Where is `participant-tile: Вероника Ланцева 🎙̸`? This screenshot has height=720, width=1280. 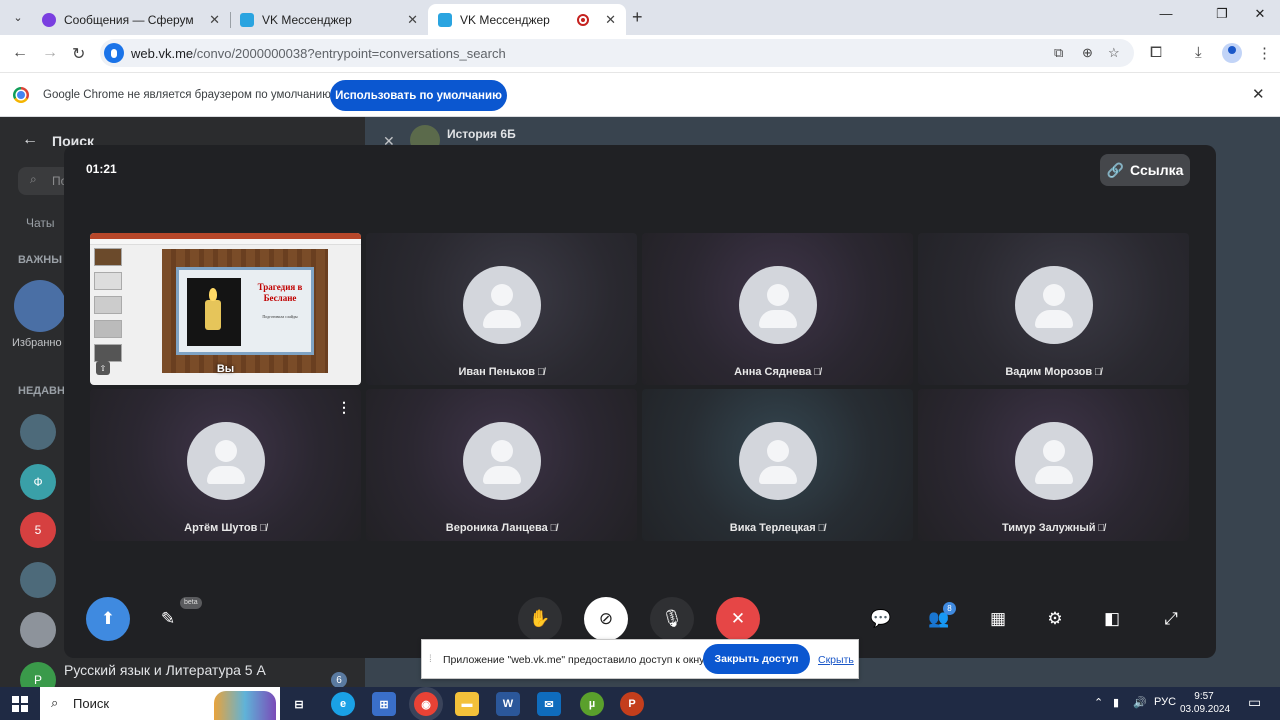 participant-tile: Вероника Ланцева 🎙̸ is located at coordinates (501, 465).